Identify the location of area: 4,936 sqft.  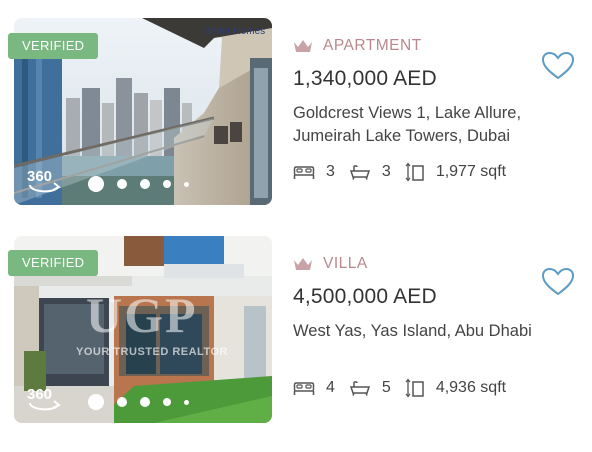
(455, 388).